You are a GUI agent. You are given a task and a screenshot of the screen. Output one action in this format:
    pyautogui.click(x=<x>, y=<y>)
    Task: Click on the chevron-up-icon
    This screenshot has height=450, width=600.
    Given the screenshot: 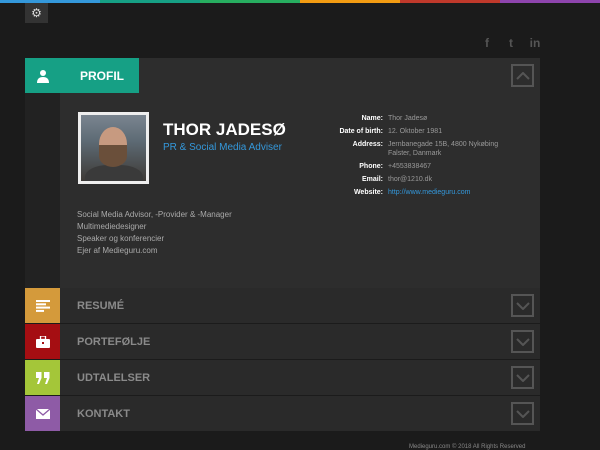 What is the action you would take?
    pyautogui.click(x=522, y=75)
    